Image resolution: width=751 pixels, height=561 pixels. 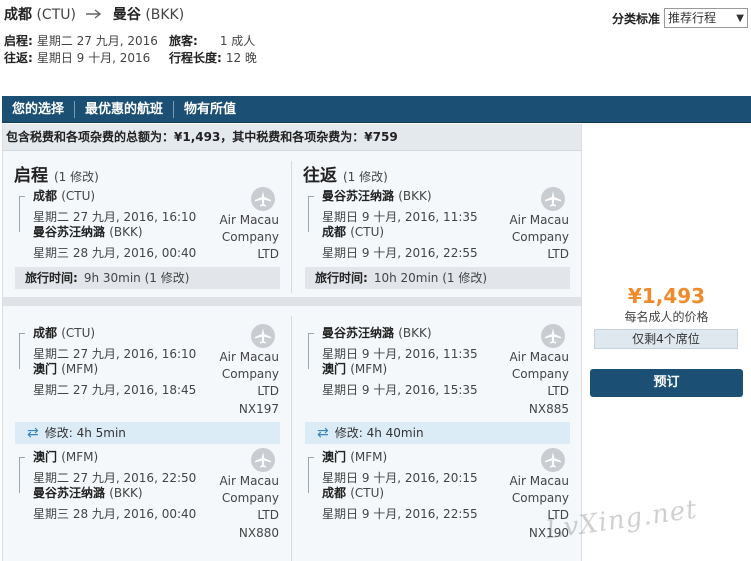 I want to click on out-leg2-arrival: 曼谷苏汪纳潞 (BKK) 星期三 28 九月, 2016, 00:40, so click(x=114, y=503).